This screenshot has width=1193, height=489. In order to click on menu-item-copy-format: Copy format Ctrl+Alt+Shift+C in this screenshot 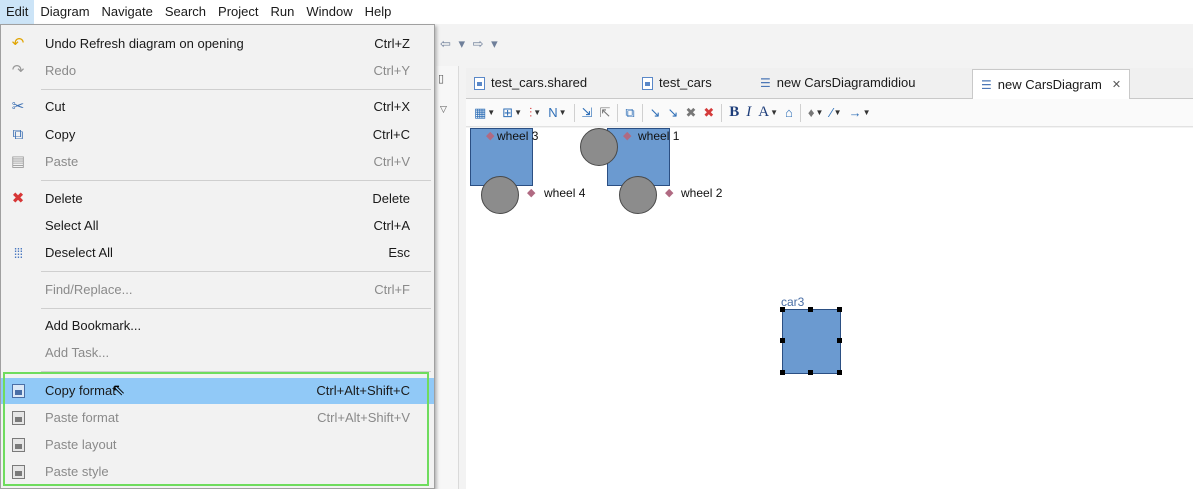, I will do `click(217, 391)`.